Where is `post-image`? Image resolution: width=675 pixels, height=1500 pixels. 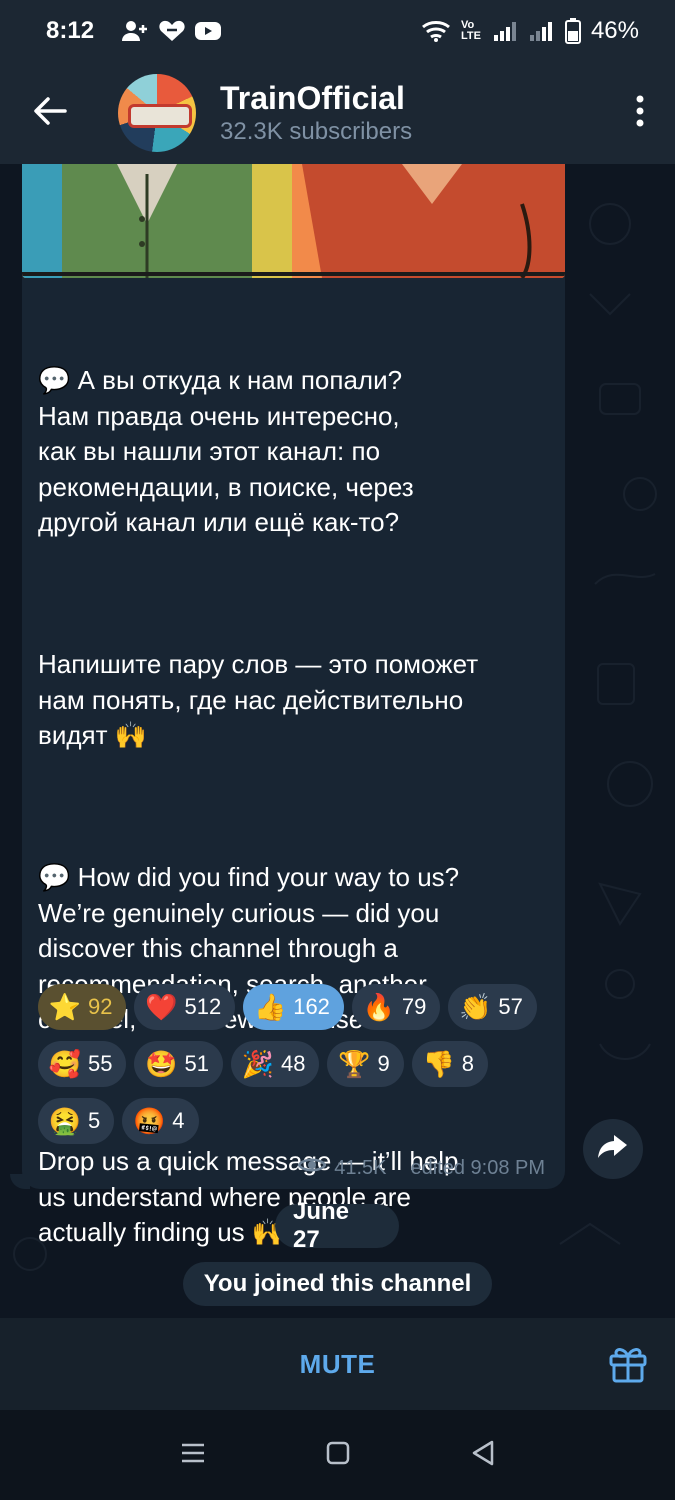
post-image is located at coordinates (293, 221).